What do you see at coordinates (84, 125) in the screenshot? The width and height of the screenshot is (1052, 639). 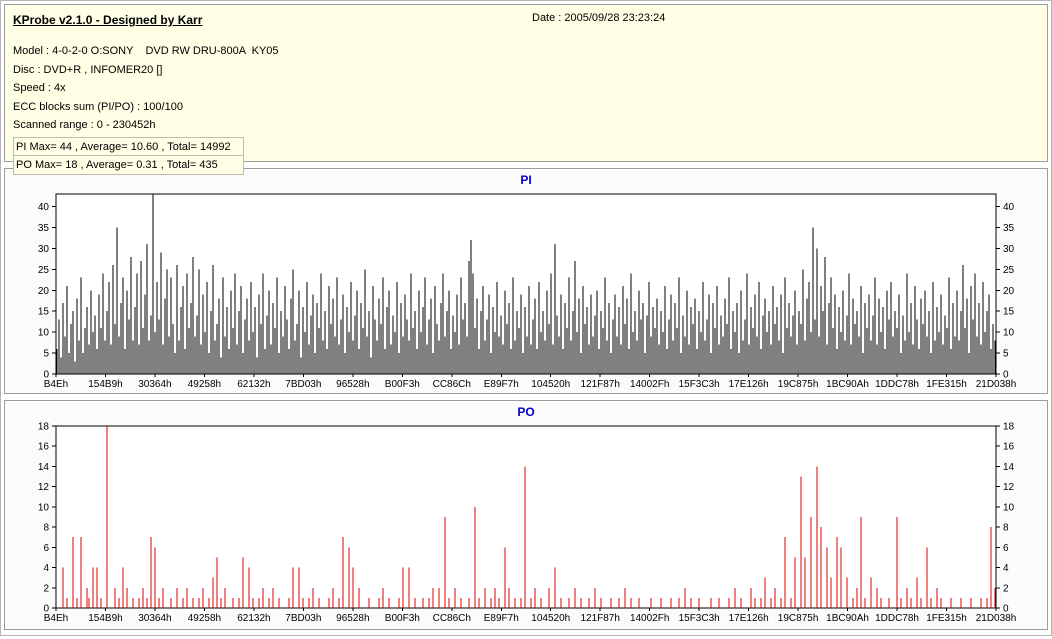 I see `info-scanned-range: Scanned range : 0 - 230452h` at bounding box center [84, 125].